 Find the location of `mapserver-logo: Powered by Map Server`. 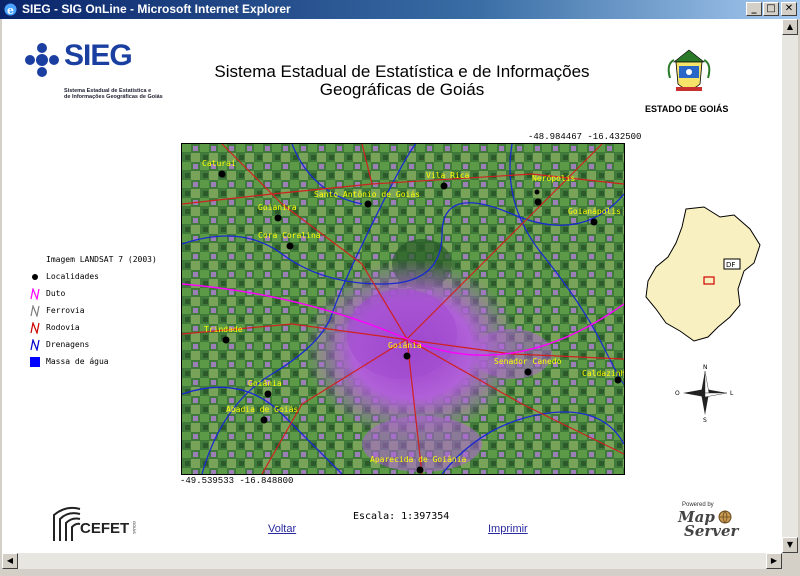

mapserver-logo: Powered by Map Server is located at coordinates (706, 522).